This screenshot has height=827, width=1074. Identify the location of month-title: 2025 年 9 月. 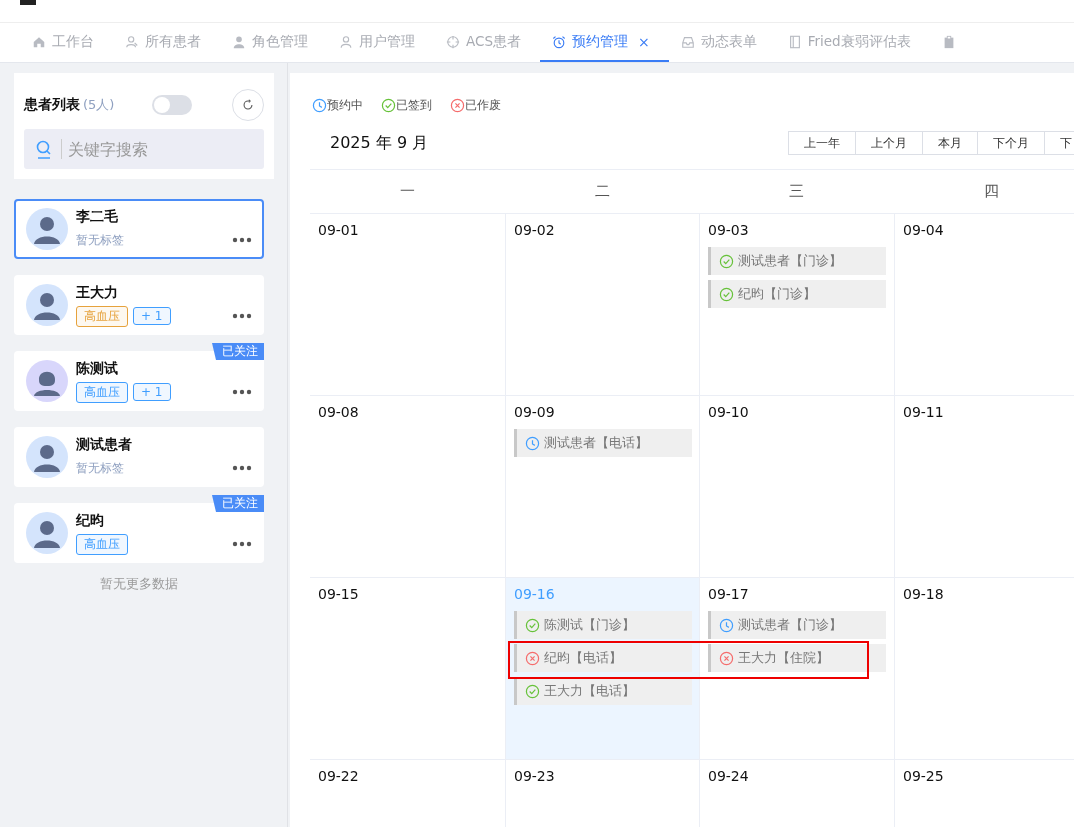
(379, 143).